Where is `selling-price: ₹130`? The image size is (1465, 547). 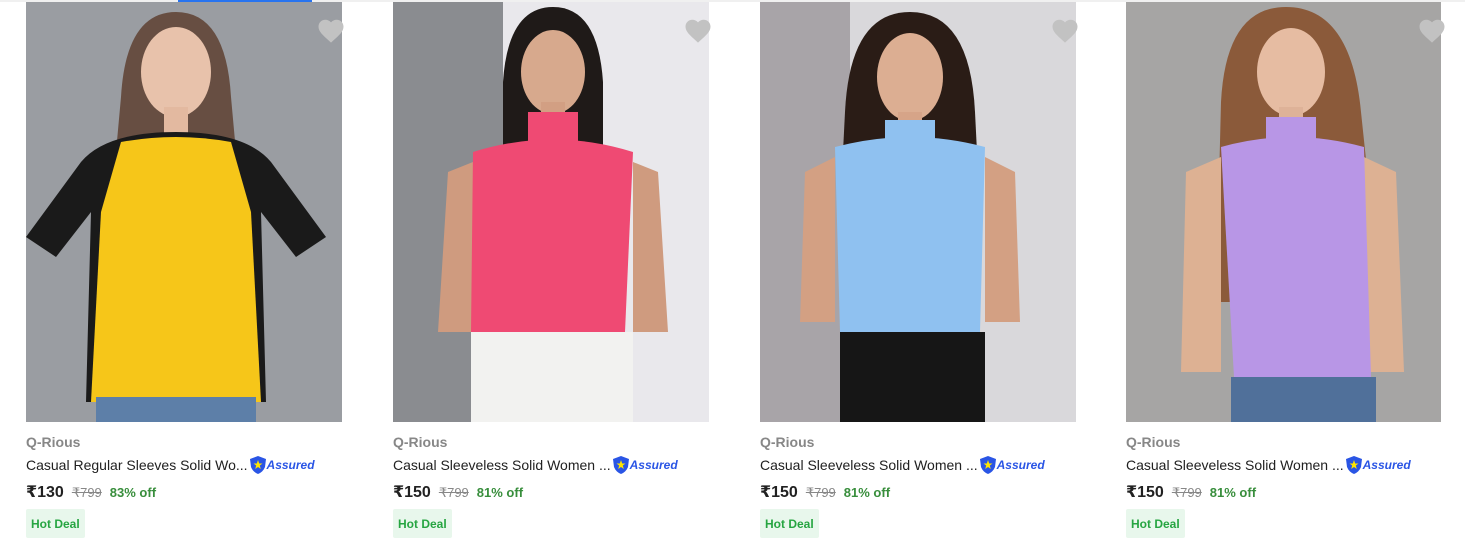
selling-price: ₹130 is located at coordinates (45, 492).